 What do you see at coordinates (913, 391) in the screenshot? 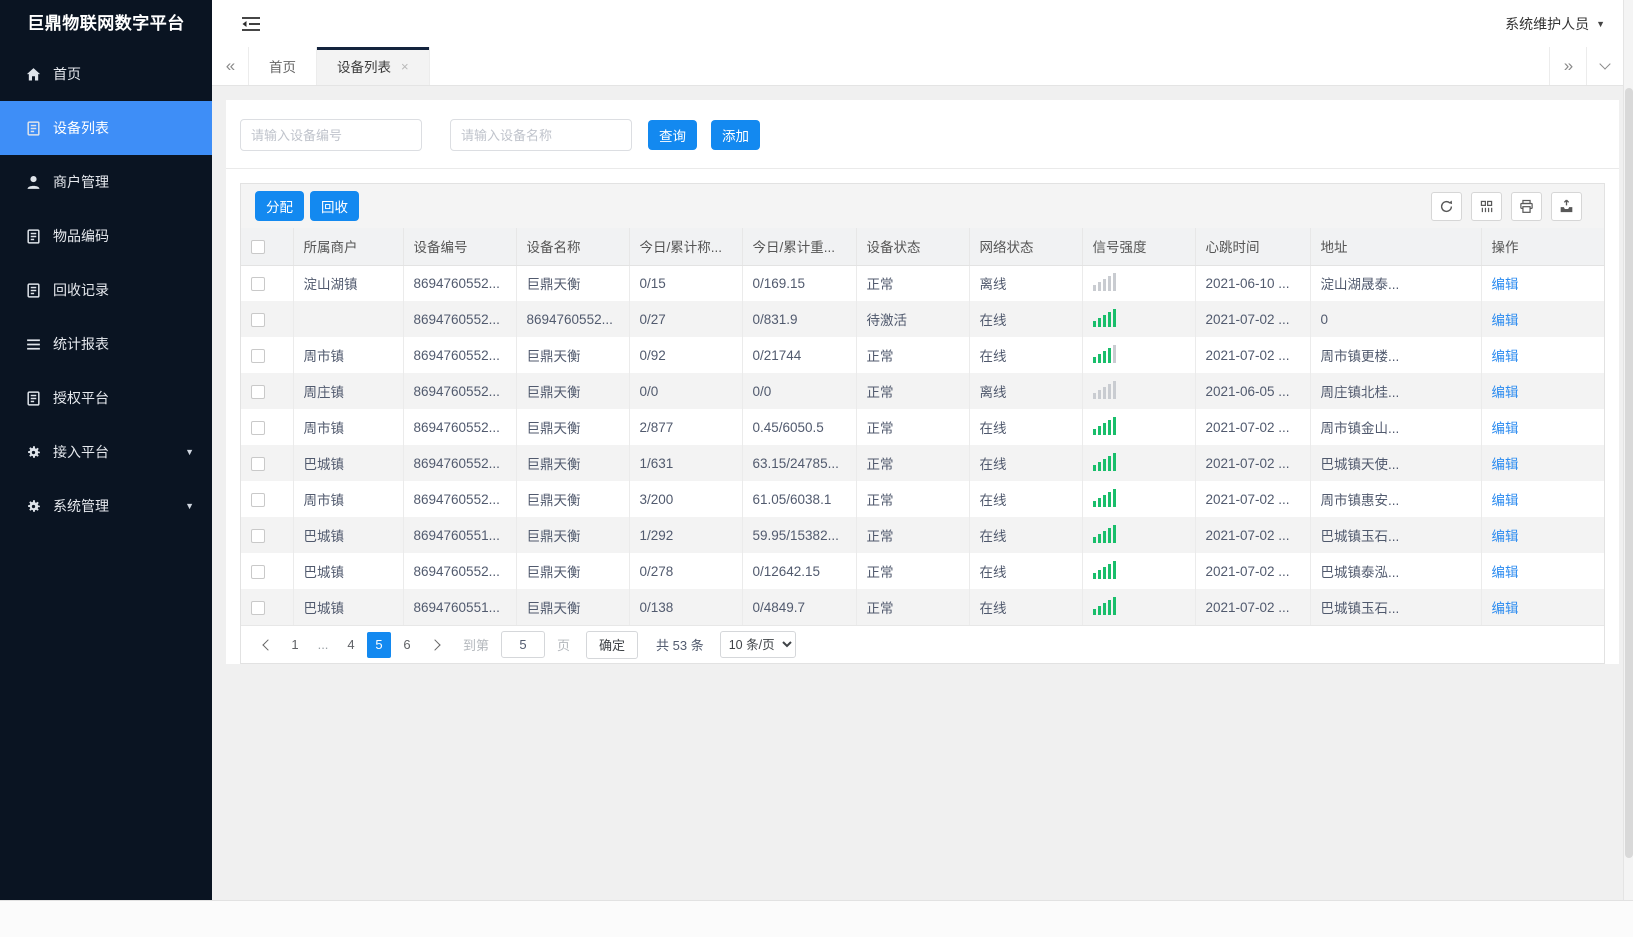
I see `cell-device-status: 正常` at bounding box center [913, 391].